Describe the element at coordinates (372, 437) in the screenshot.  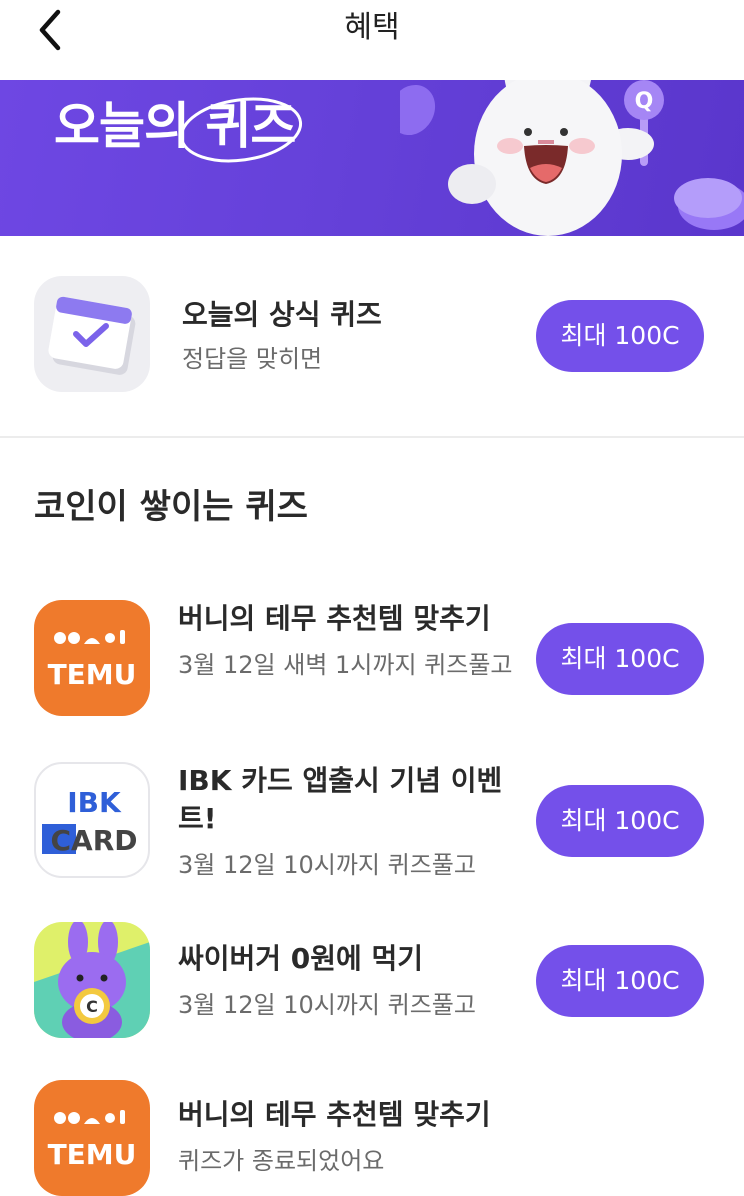
I see `section-divider` at that location.